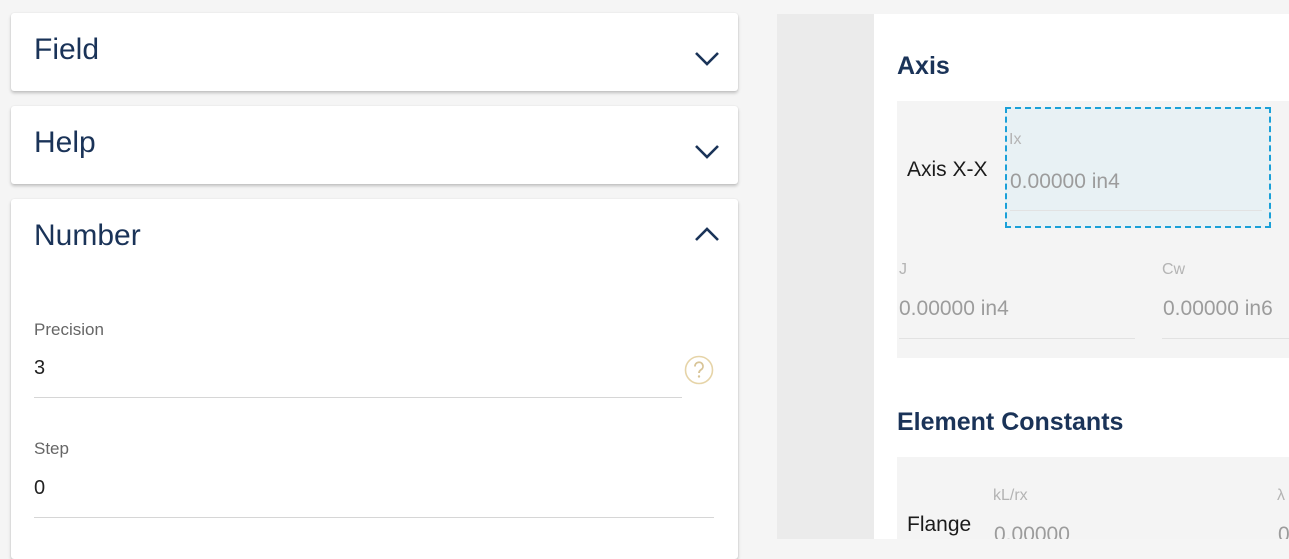 This screenshot has width=1289, height=559. Describe the element at coordinates (374, 145) in the screenshot. I see `help-panel: Help` at that location.